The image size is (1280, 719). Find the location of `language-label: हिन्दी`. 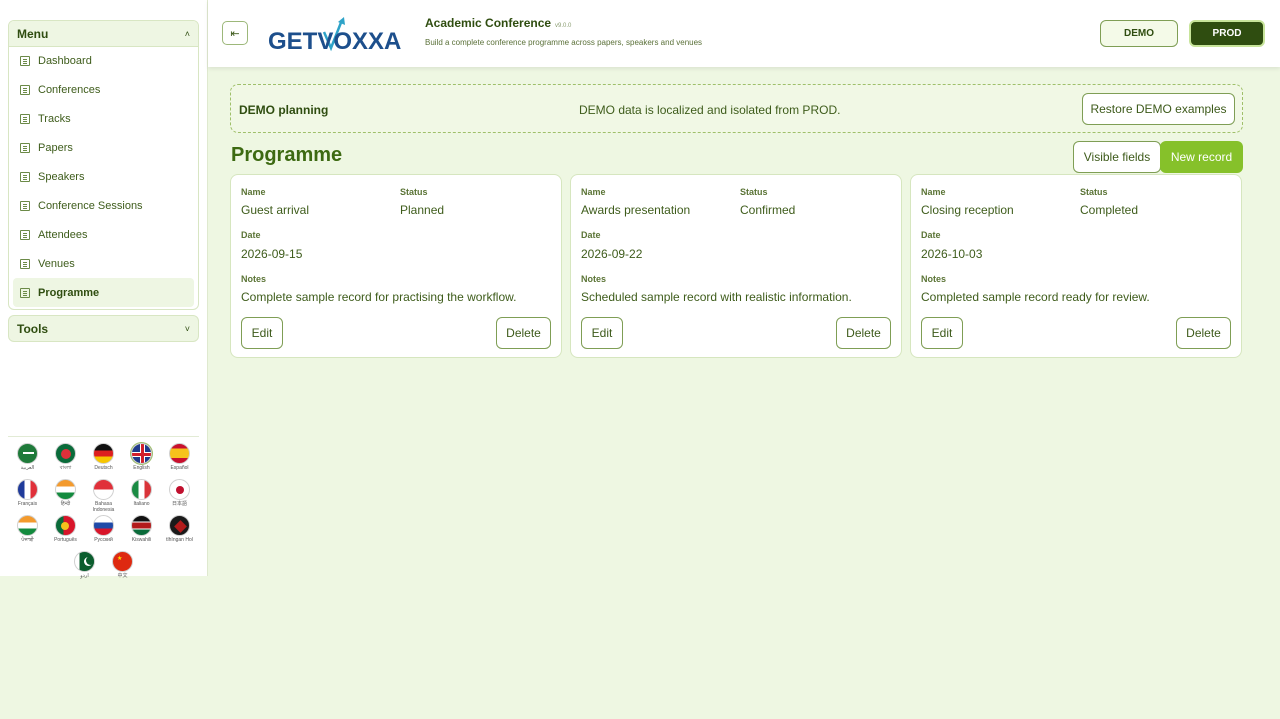

language-label: हिन्दी is located at coordinates (65, 504).